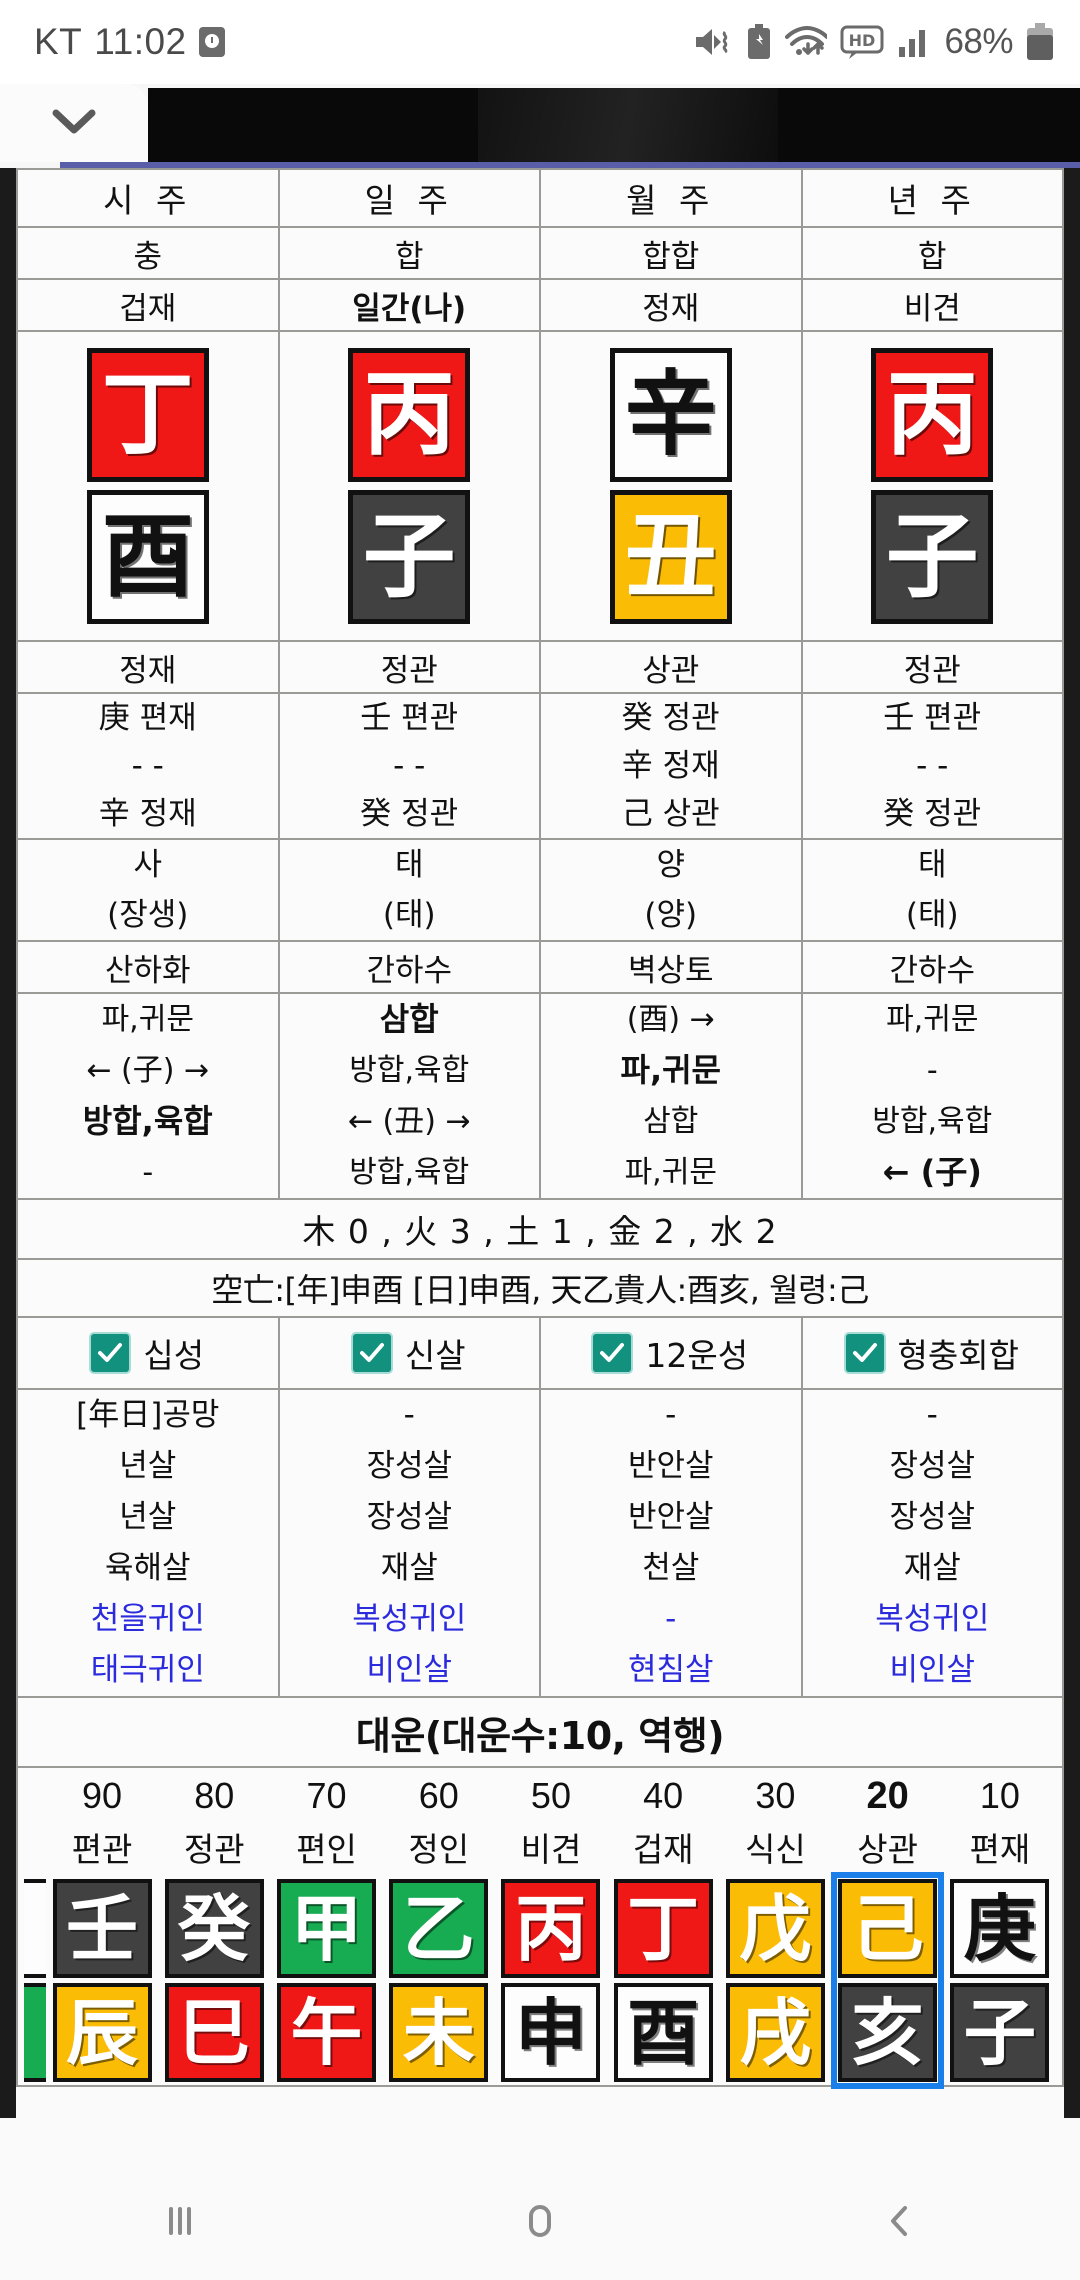  I want to click on sinsal-line: 년살, so click(148, 1466).